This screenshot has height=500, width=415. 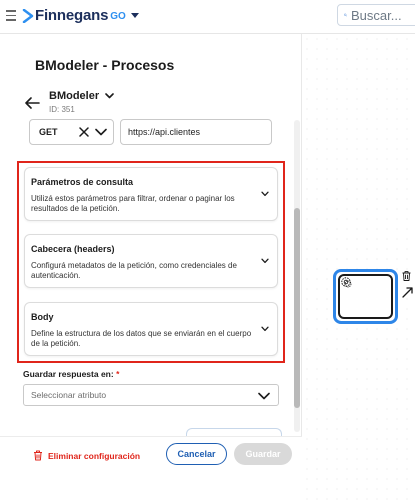 I want to click on accordion-title: Parámetros de consulta, so click(x=82, y=182).